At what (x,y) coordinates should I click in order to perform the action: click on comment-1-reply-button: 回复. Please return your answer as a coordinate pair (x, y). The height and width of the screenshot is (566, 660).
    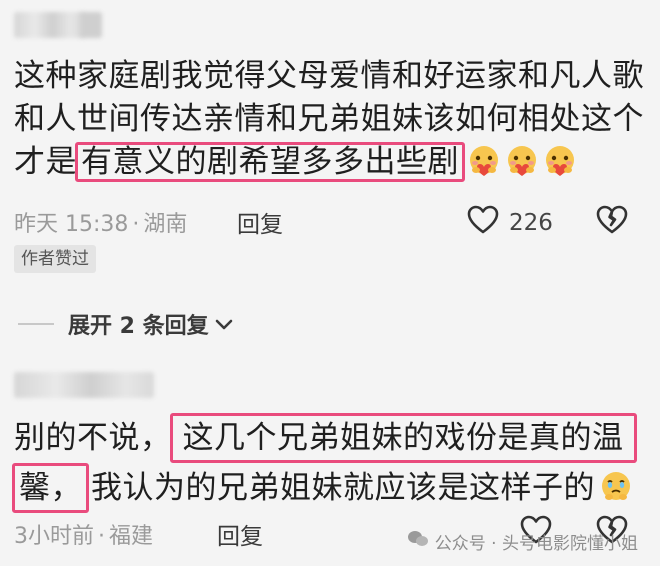
    Looking at the image, I should click on (260, 222).